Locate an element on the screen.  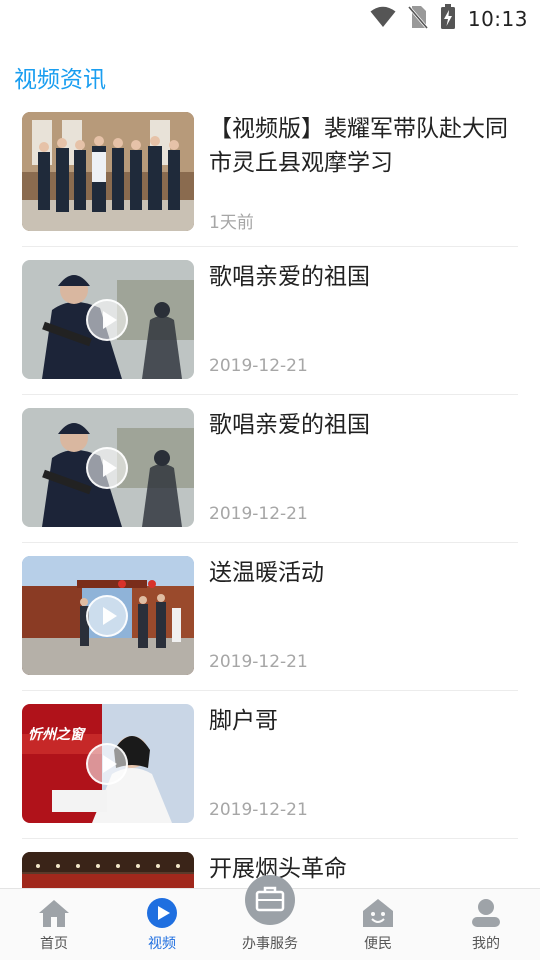
no-sim-icon is located at coordinates (417, 19).